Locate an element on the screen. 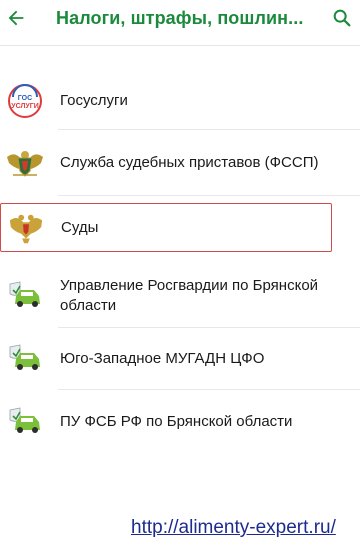 The height and width of the screenshot is (555, 360). svg-text: ГОС is located at coordinates (25, 98).